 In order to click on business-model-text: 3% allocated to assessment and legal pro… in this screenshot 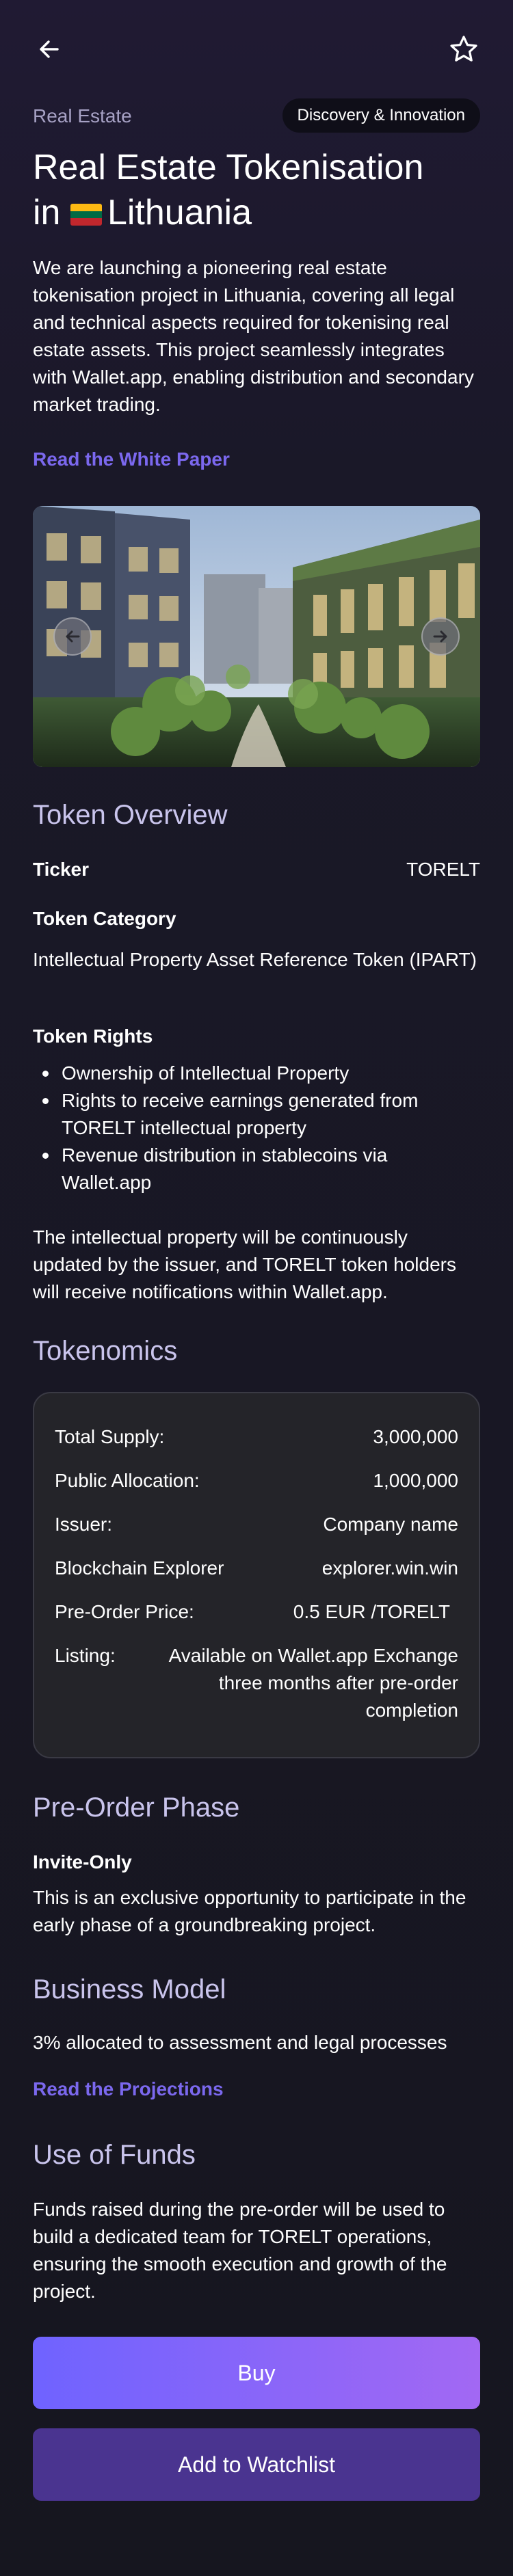, I will do `click(240, 2042)`.